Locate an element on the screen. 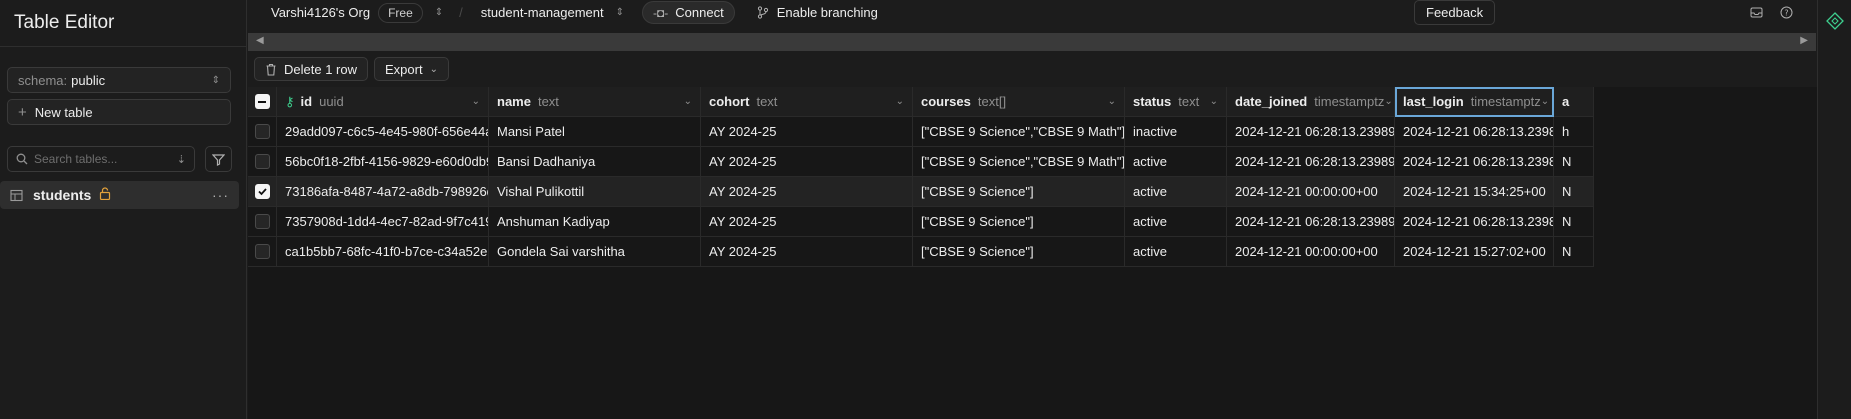 This screenshot has height=419, width=1851. table-cell: 7357908d-1dd4-4ec7-82ad-9f7c41966724 is located at coordinates (383, 222).